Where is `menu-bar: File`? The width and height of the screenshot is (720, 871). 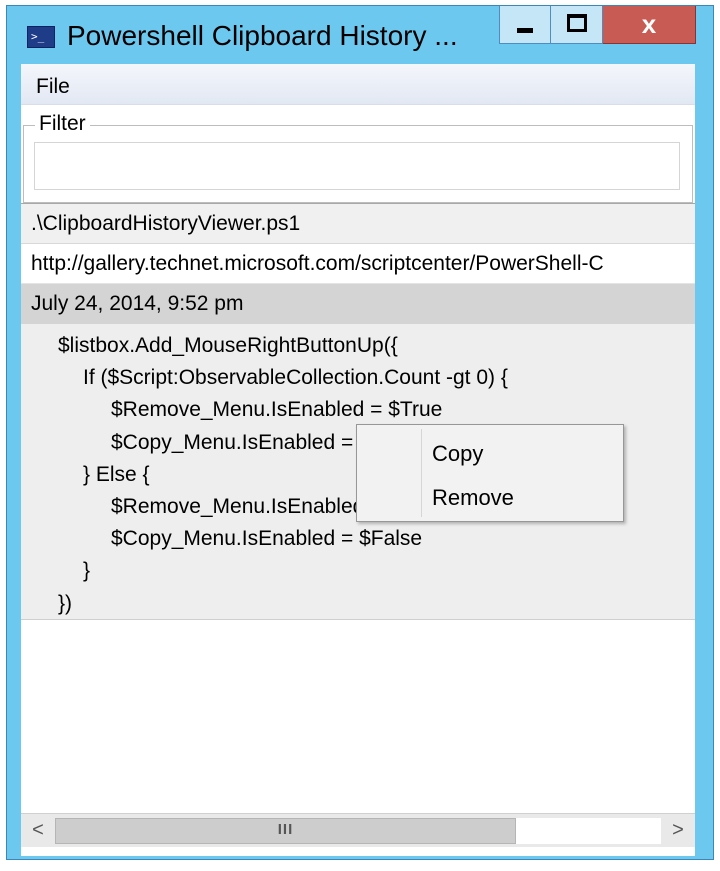
menu-bar: File is located at coordinates (358, 84).